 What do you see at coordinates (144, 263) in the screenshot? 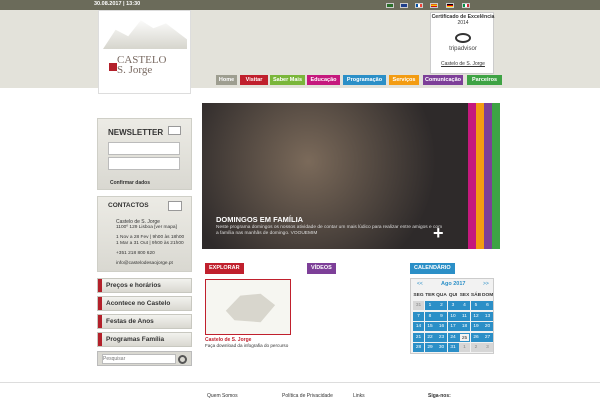
I see `email-link: info@castelodesaojorge.pt` at bounding box center [144, 263].